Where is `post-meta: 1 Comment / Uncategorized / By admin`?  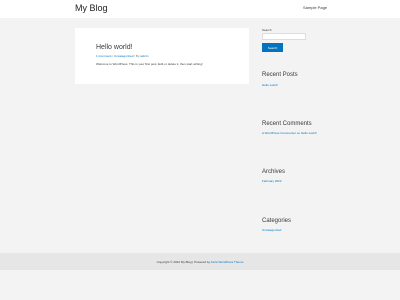
post-meta: 1 Comment / Uncategorized / By admin is located at coordinates (122, 56).